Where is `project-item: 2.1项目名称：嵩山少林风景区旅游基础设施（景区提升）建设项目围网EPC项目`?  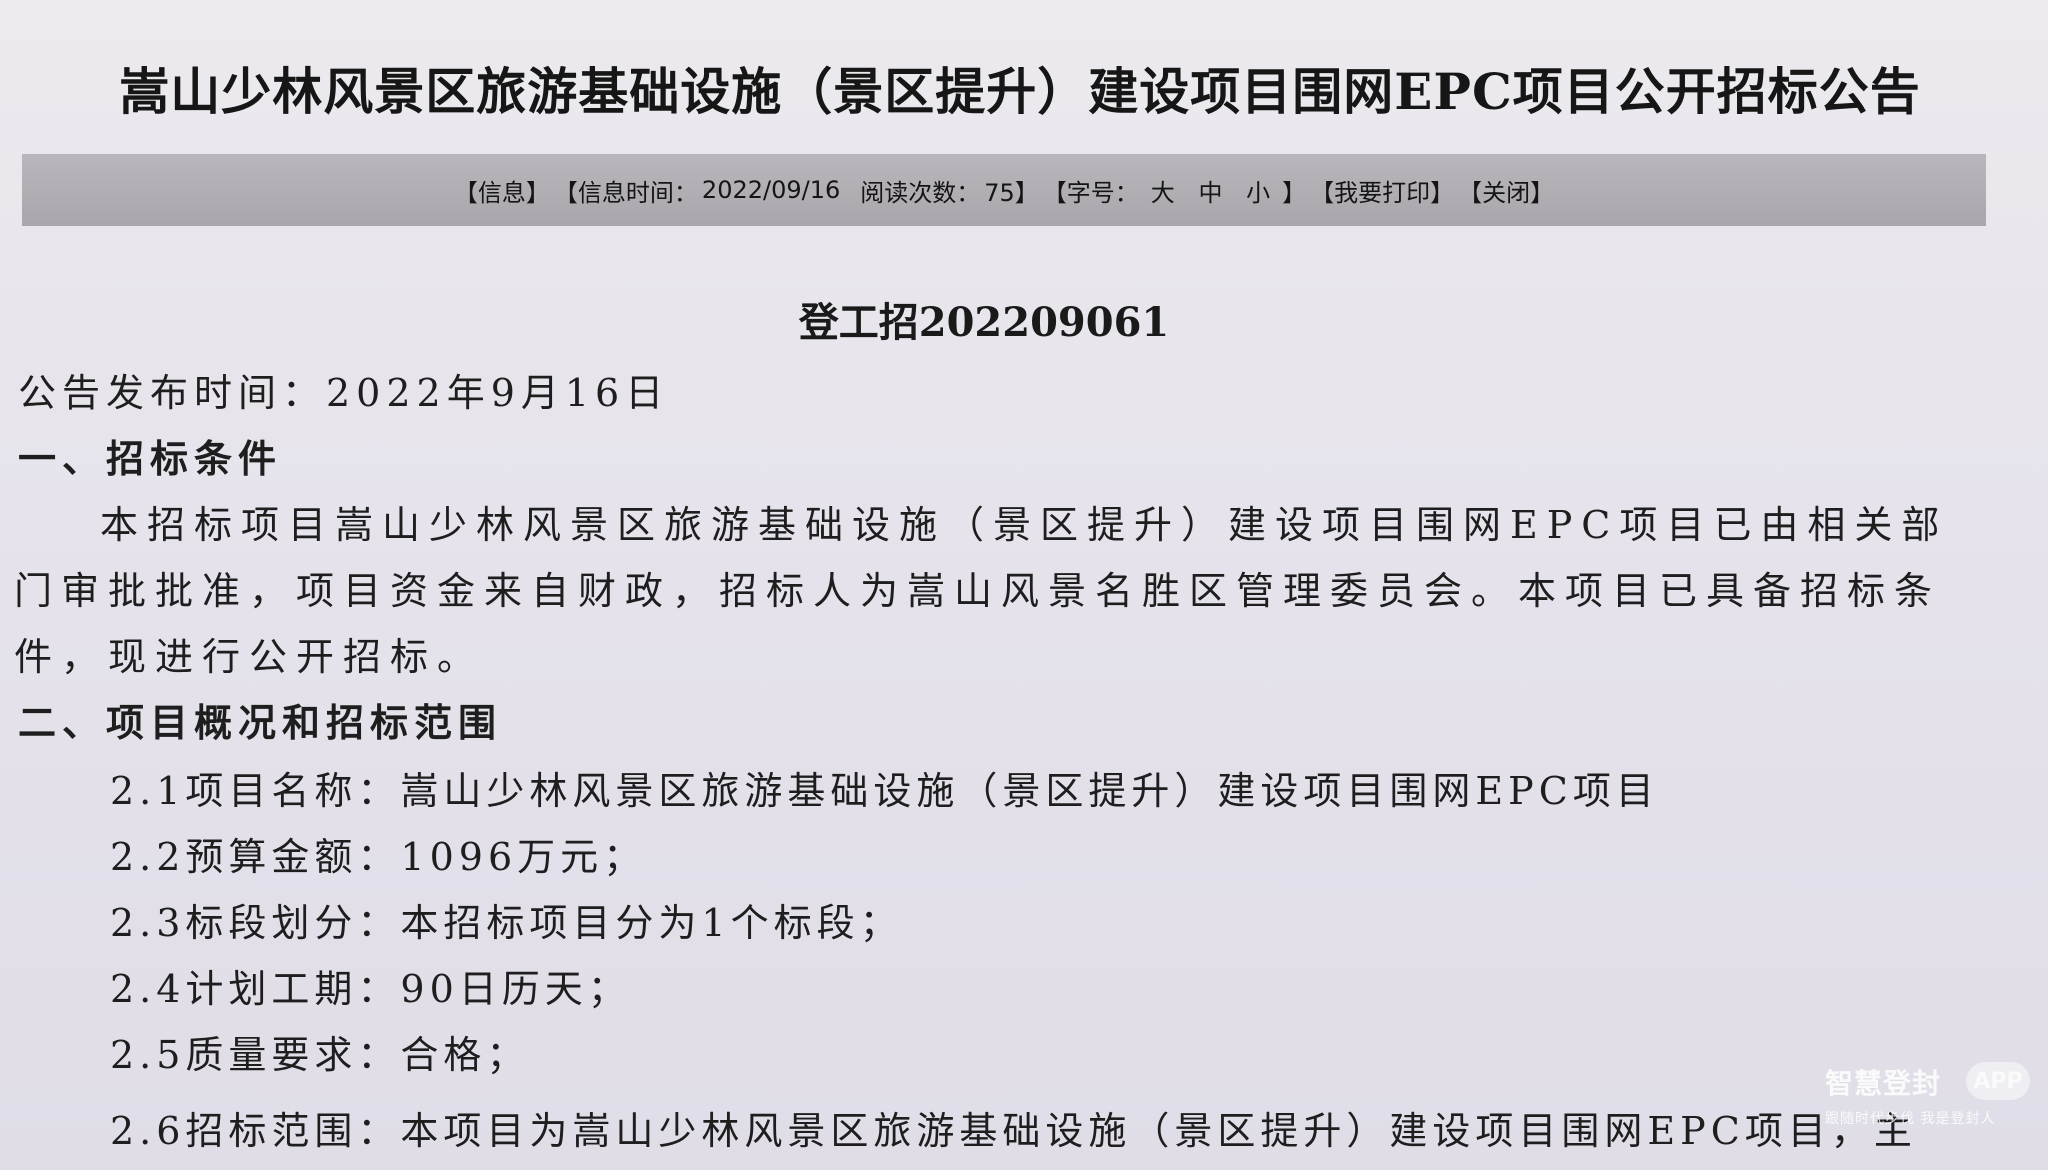 project-item: 2.1项目名称：嵩山少林风景区旅游基础设施（景区提升）建设项目围网EPC项目 is located at coordinates (884, 791).